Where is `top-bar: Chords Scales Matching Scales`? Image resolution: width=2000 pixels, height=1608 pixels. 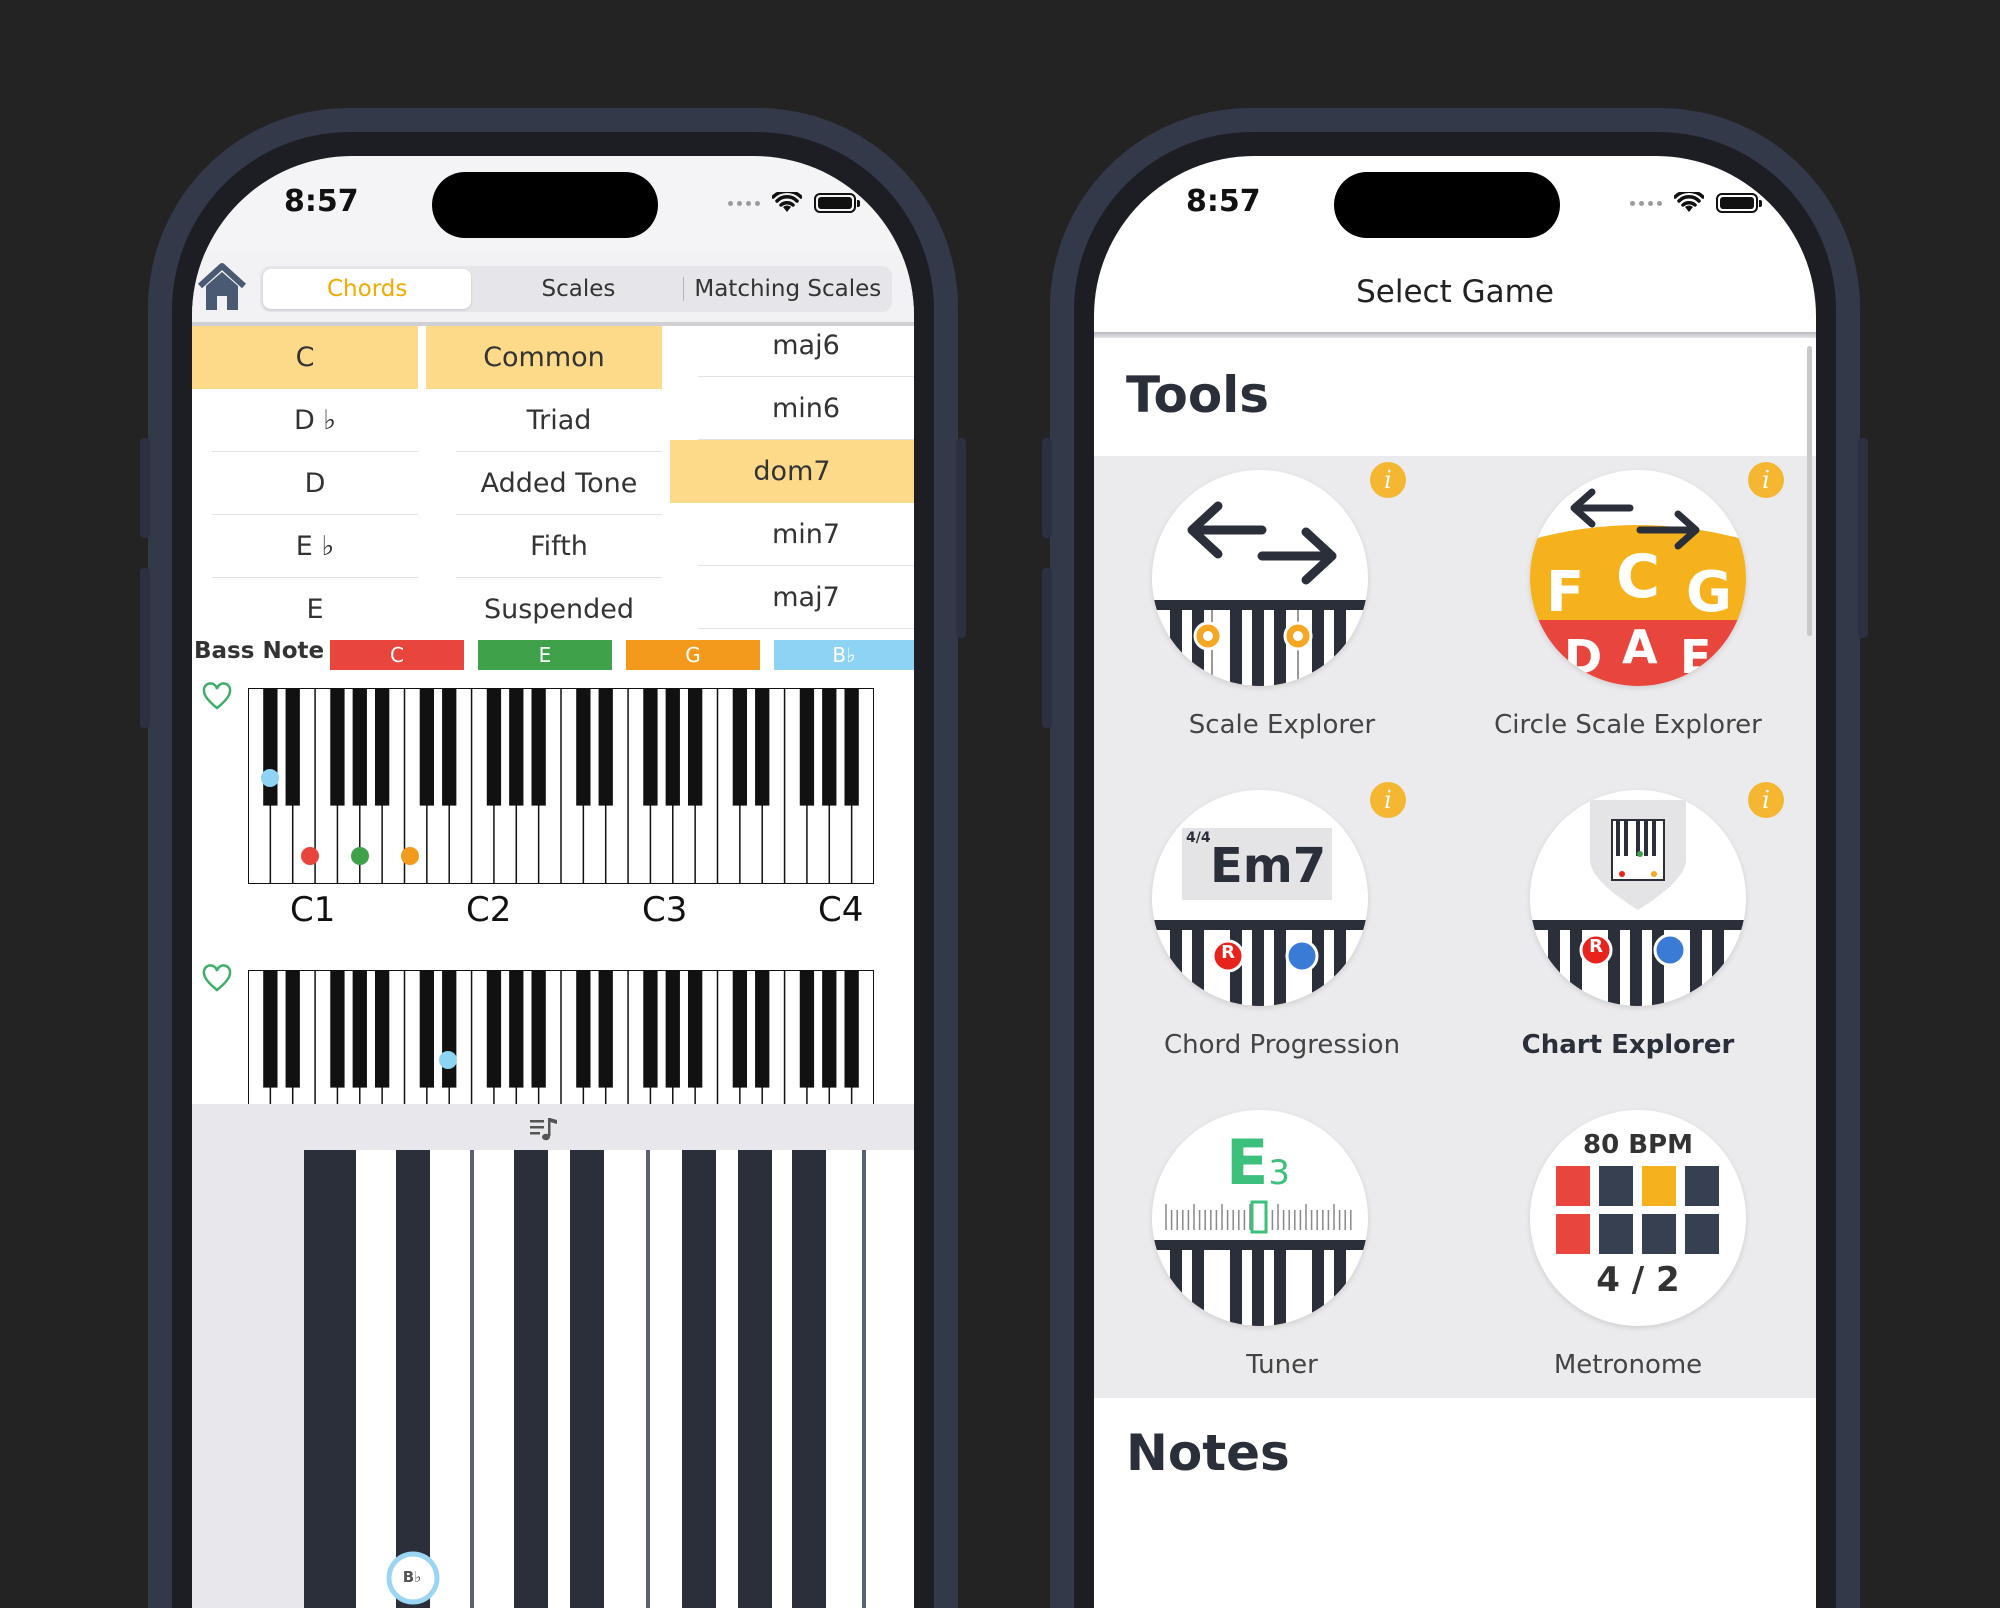 top-bar: Chords Scales Matching Scales is located at coordinates (553, 289).